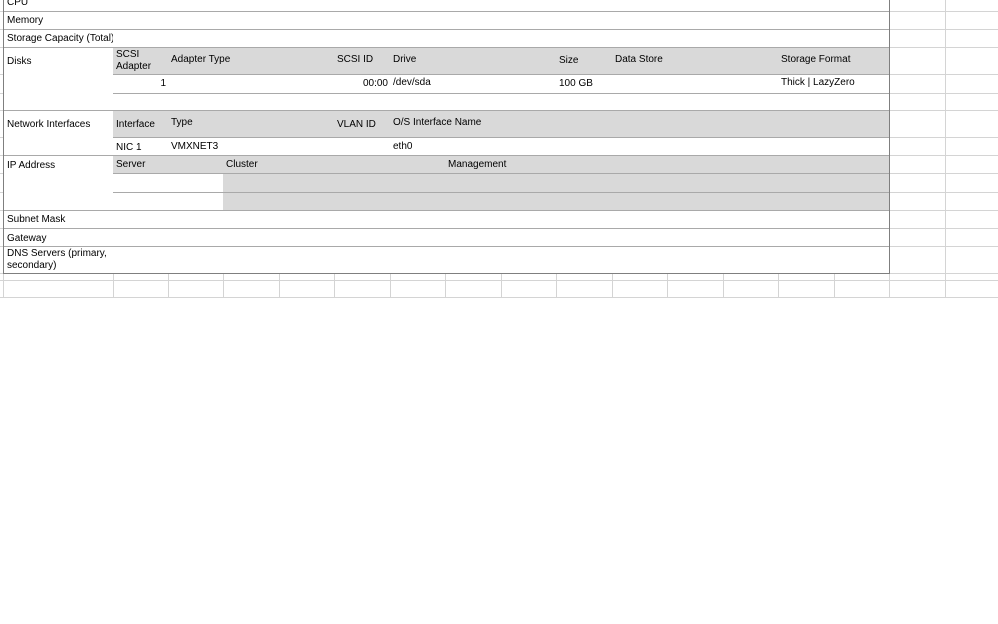 Image resolution: width=998 pixels, height=624 pixels. Describe the element at coordinates (59, 21) in the screenshot. I see `label-memory: Memory` at that location.